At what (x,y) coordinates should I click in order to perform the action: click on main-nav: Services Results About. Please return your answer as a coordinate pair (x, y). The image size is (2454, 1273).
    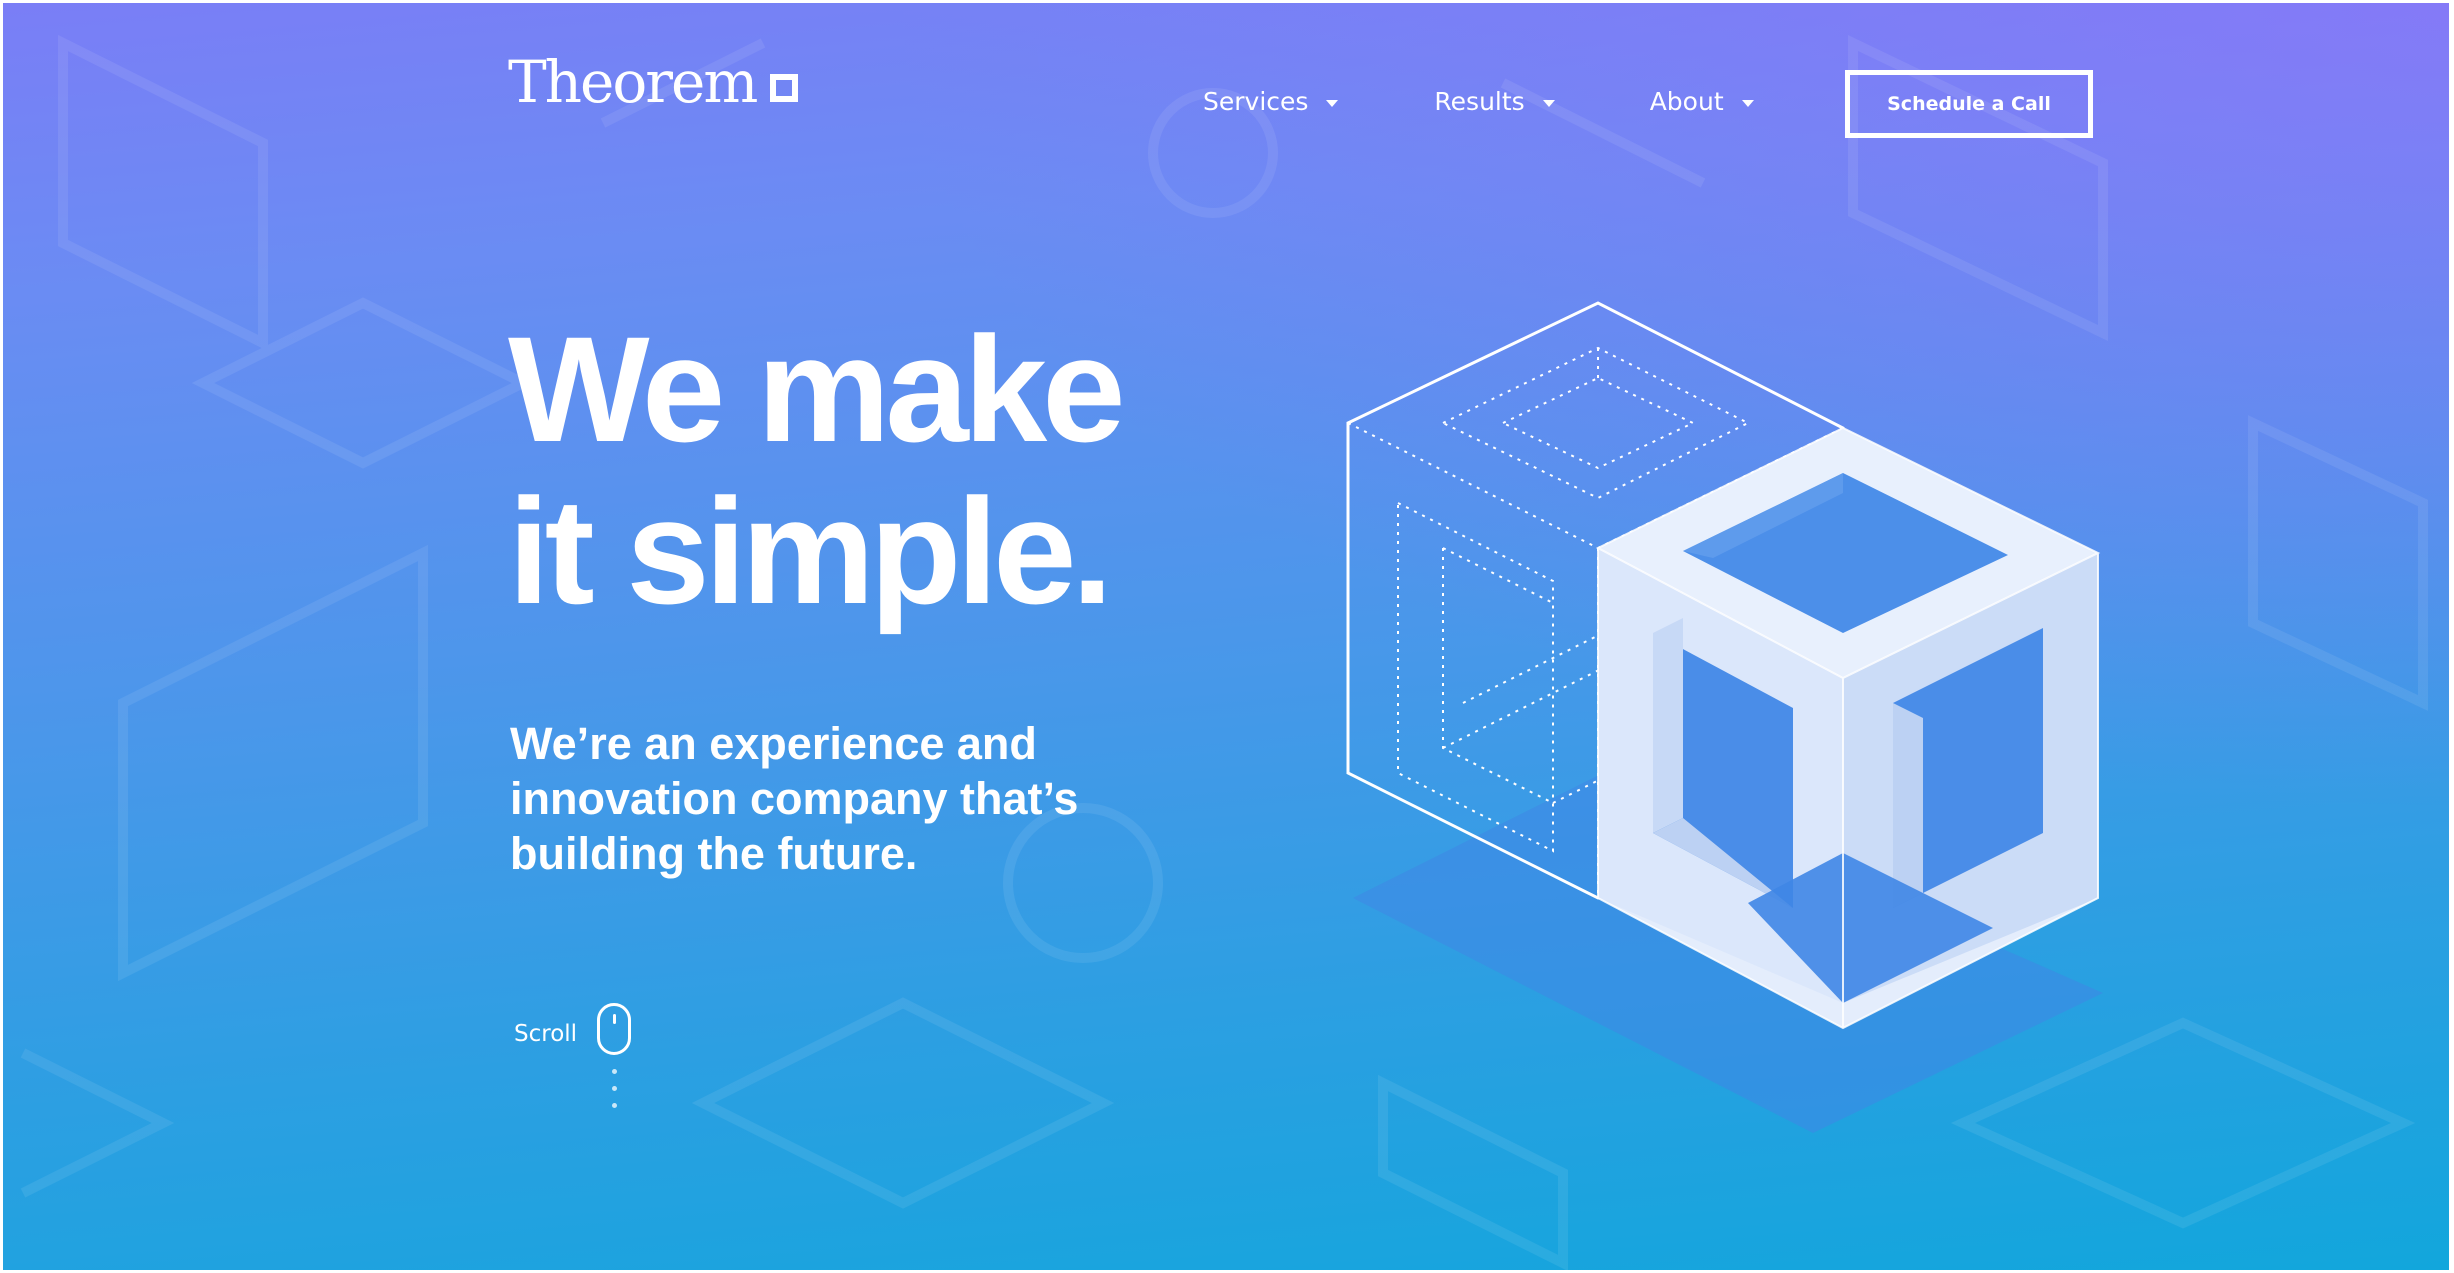
    Looking at the image, I should click on (1523, 101).